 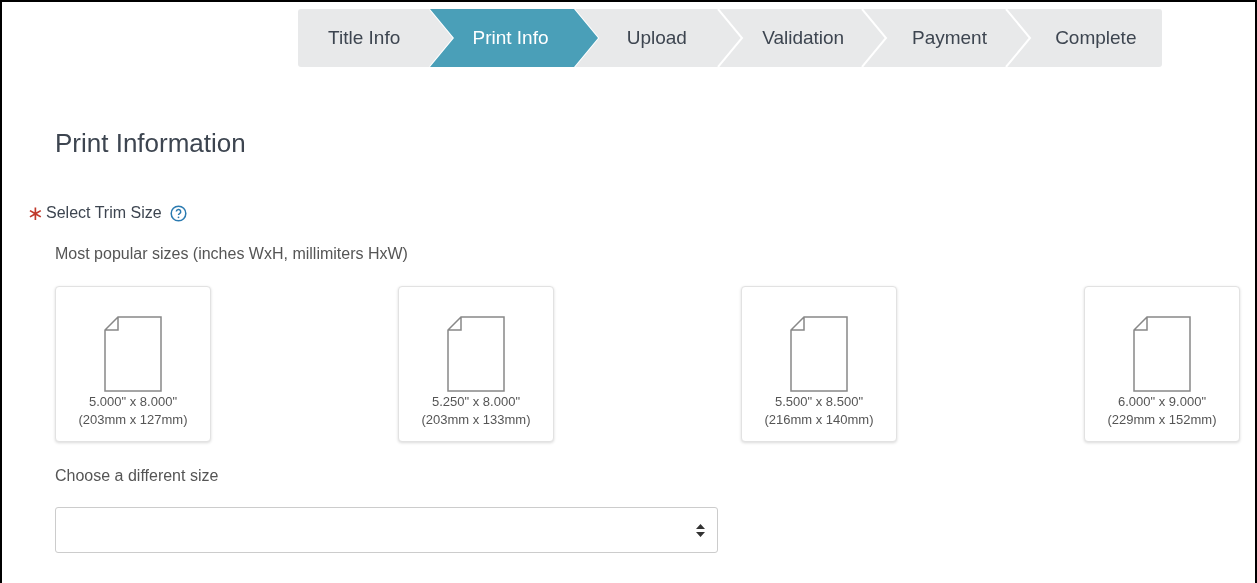 I want to click on sort-caret-icon, so click(x=700, y=530).